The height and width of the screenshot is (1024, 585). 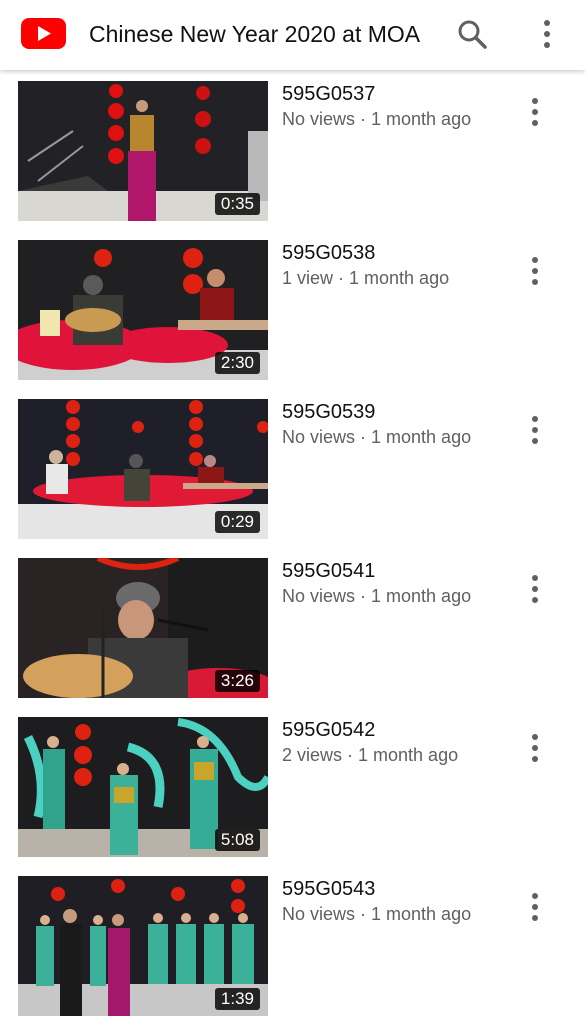 What do you see at coordinates (370, 755) in the screenshot?
I see `video-meta: 2 views · 1 month ago` at bounding box center [370, 755].